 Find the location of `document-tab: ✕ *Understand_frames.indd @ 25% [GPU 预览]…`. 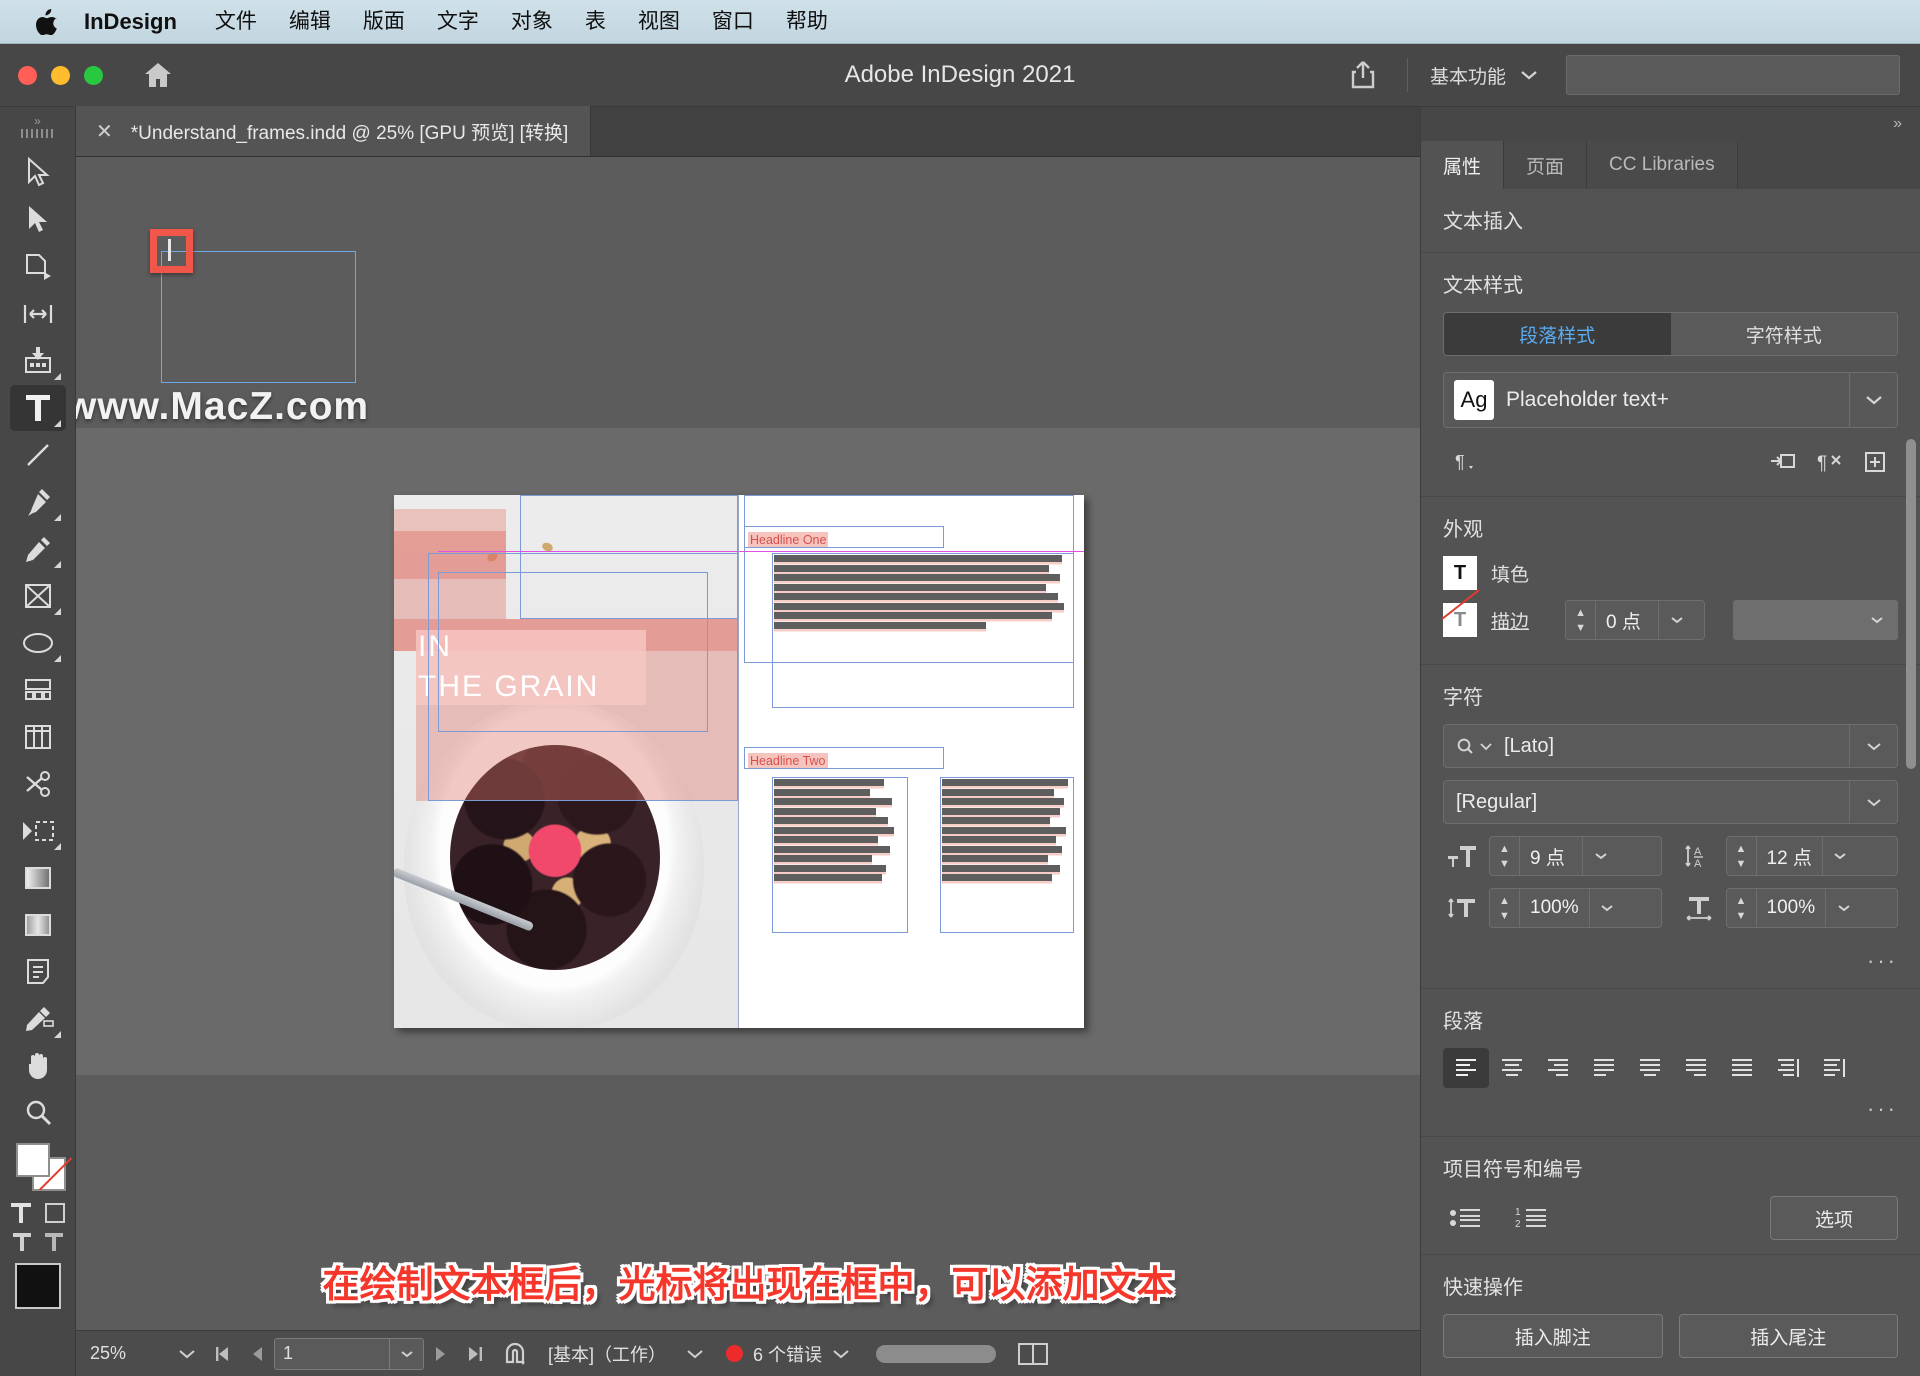

document-tab: ✕ *Understand_frames.indd @ 25% [GPU 预览]… is located at coordinates (334, 131).